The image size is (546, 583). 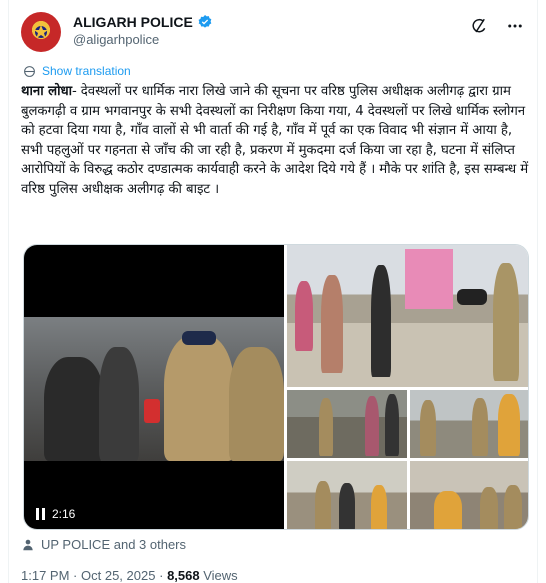 I want to click on police-emblem-icon, so click(x=41, y=31).